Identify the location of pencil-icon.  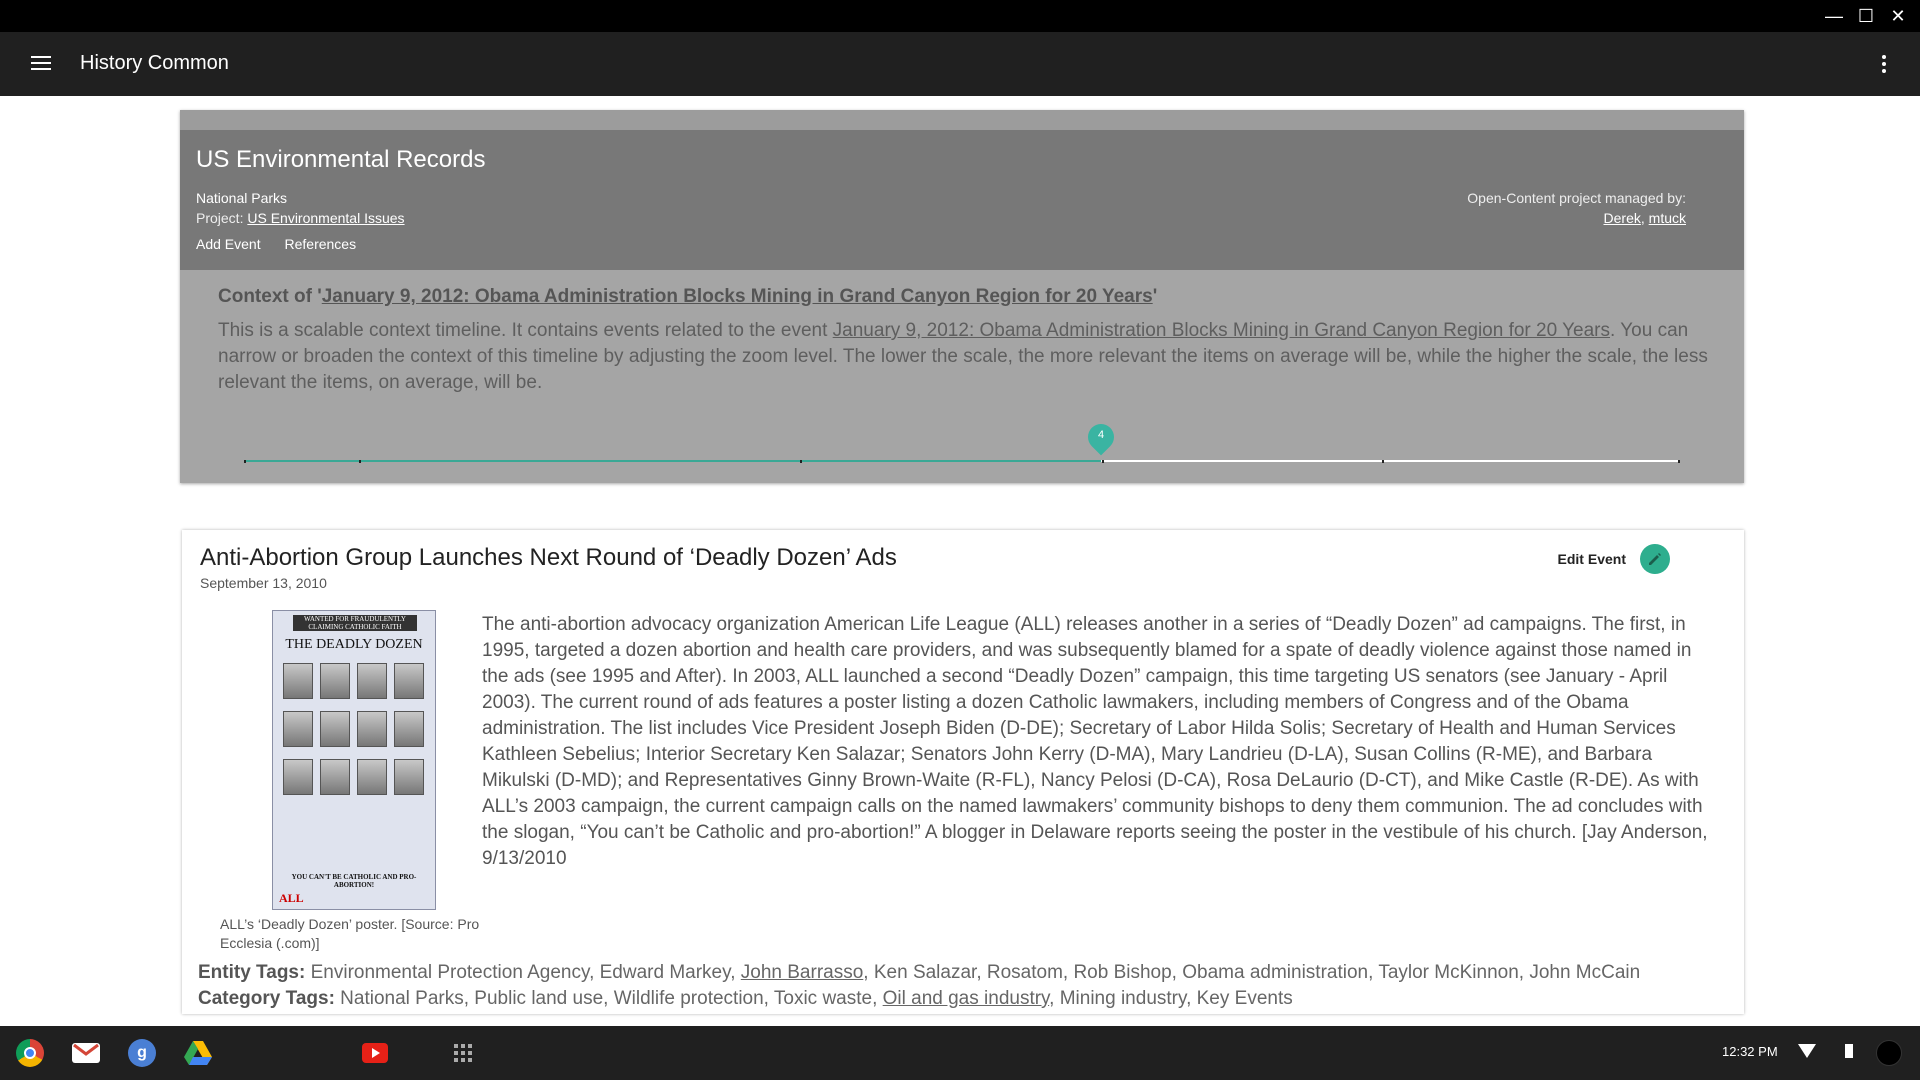
(1655, 559).